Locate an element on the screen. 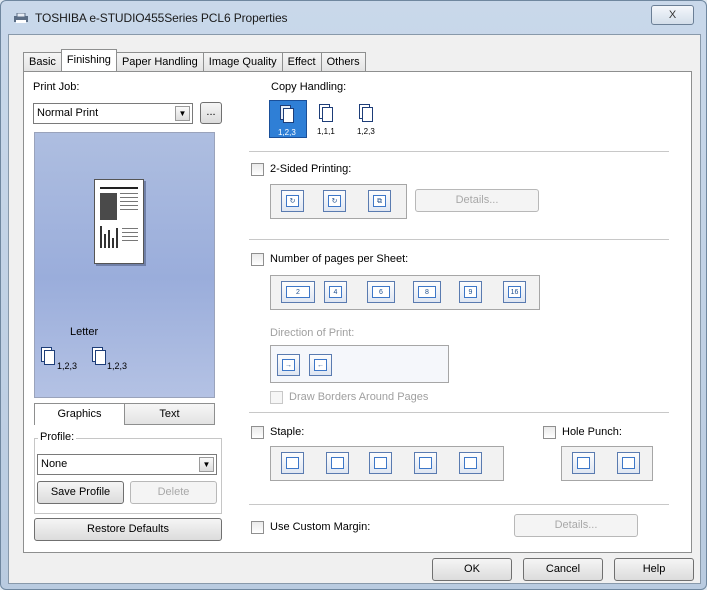 Image resolution: width=707 pixels, height=590 pixels. print-job-select: Normal Print ▼ is located at coordinates (113, 113).